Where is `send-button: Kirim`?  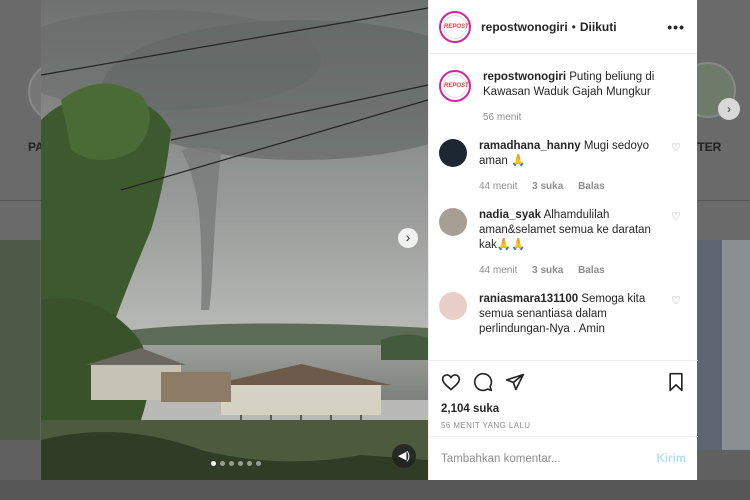
send-button: Kirim is located at coordinates (671, 459).